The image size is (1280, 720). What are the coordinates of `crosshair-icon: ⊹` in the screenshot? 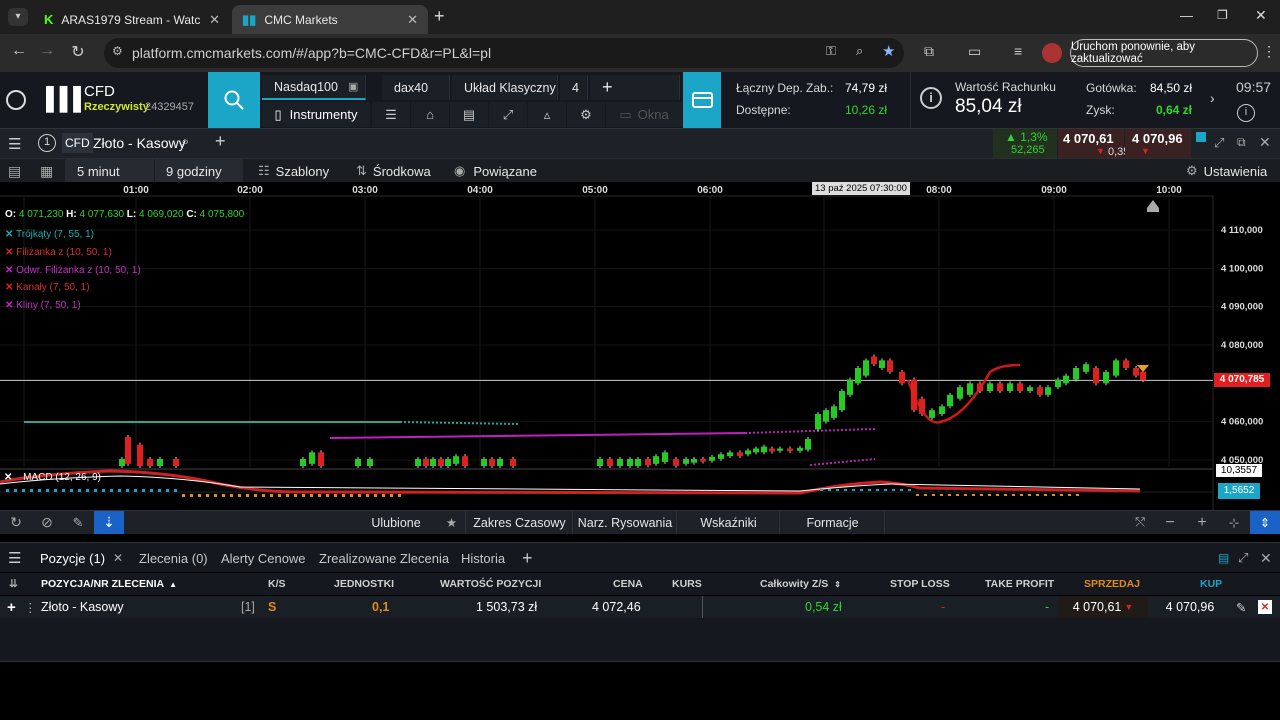 It's located at (1234, 522).